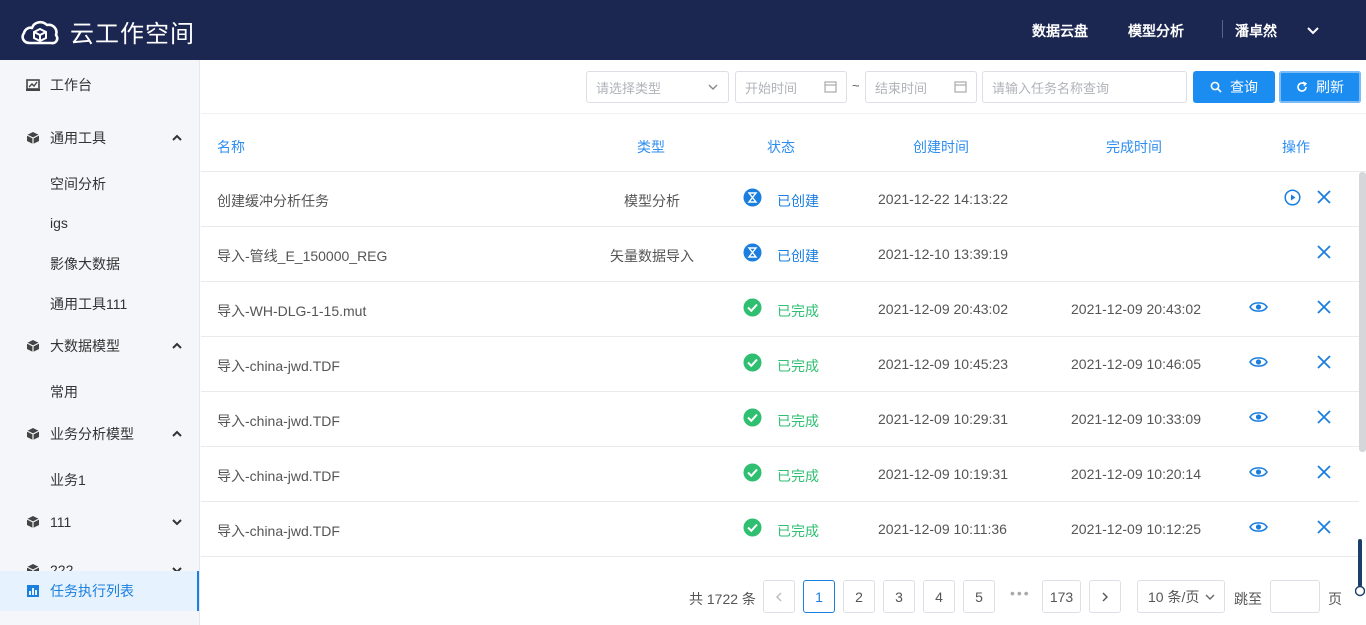  What do you see at coordinates (99, 85) in the screenshot?
I see `sidebar-item-workbench: 工作台` at bounding box center [99, 85].